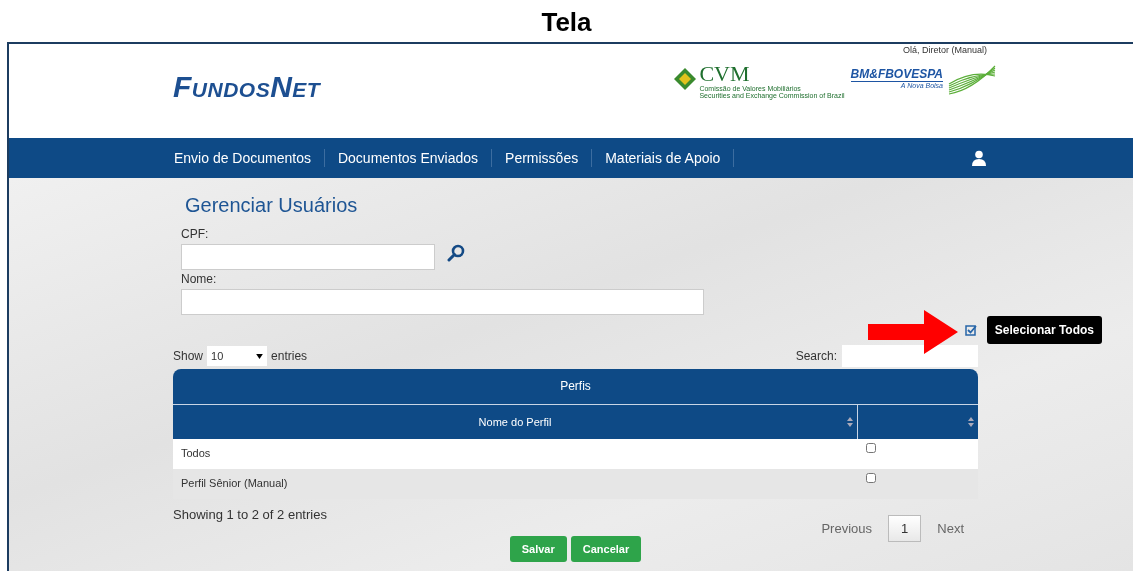 Image resolution: width=1133 pixels, height=573 pixels. What do you see at coordinates (913, 332) in the screenshot?
I see `pointer-arrow-icon` at bounding box center [913, 332].